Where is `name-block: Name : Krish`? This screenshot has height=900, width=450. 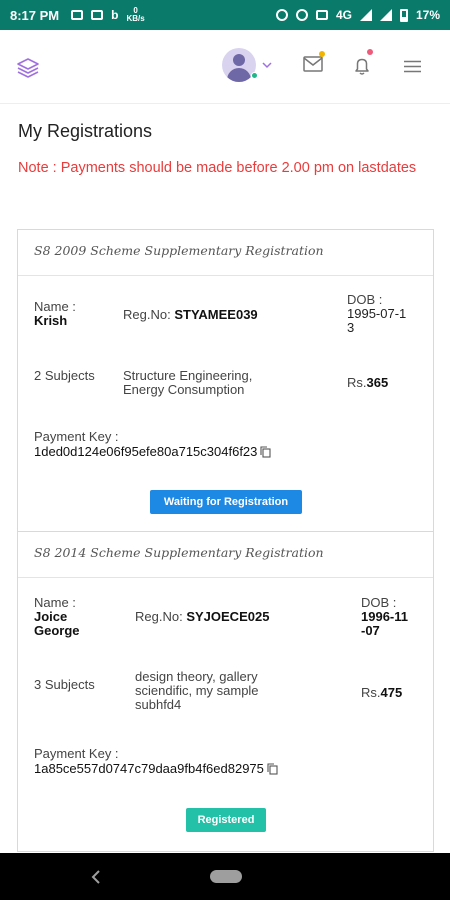 name-block: Name : Krish is located at coordinates (69, 314).